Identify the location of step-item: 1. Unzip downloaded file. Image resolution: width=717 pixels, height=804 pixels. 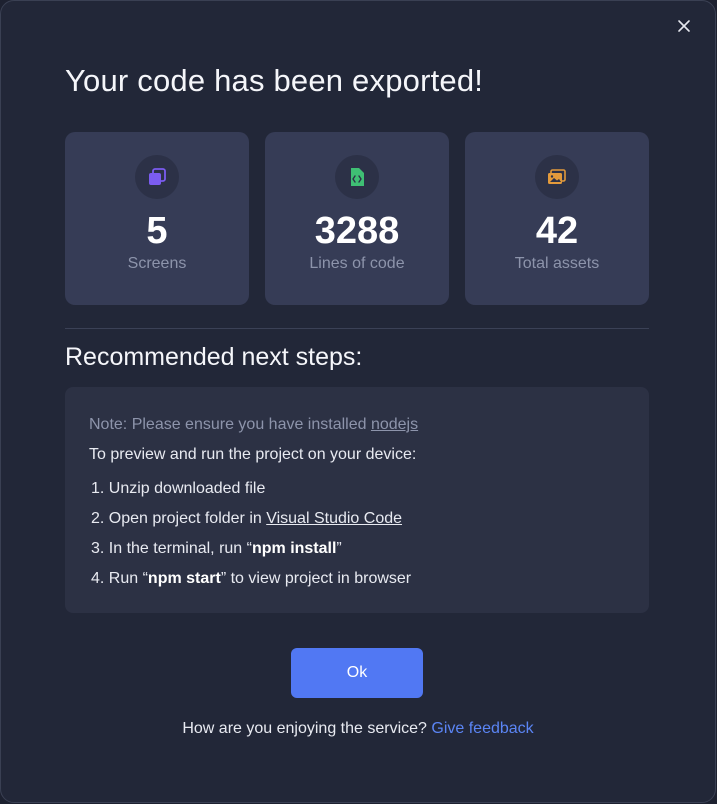
(357, 489).